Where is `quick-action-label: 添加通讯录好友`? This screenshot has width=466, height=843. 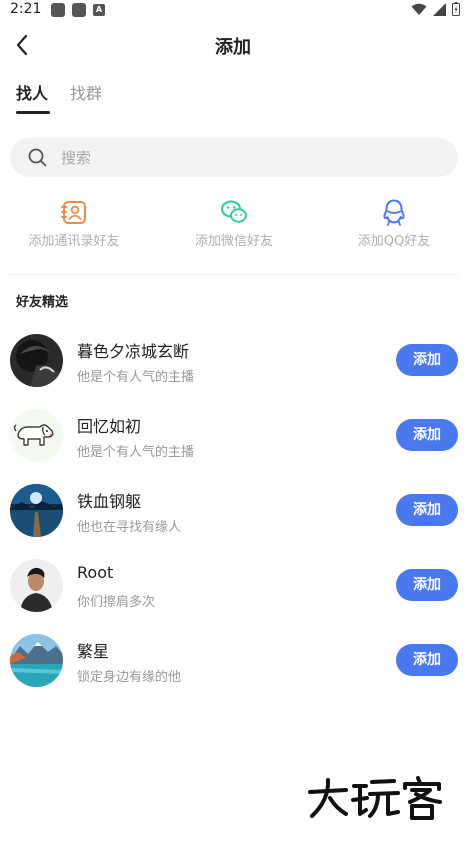
quick-action-label: 添加通讯录好友 is located at coordinates (74, 241).